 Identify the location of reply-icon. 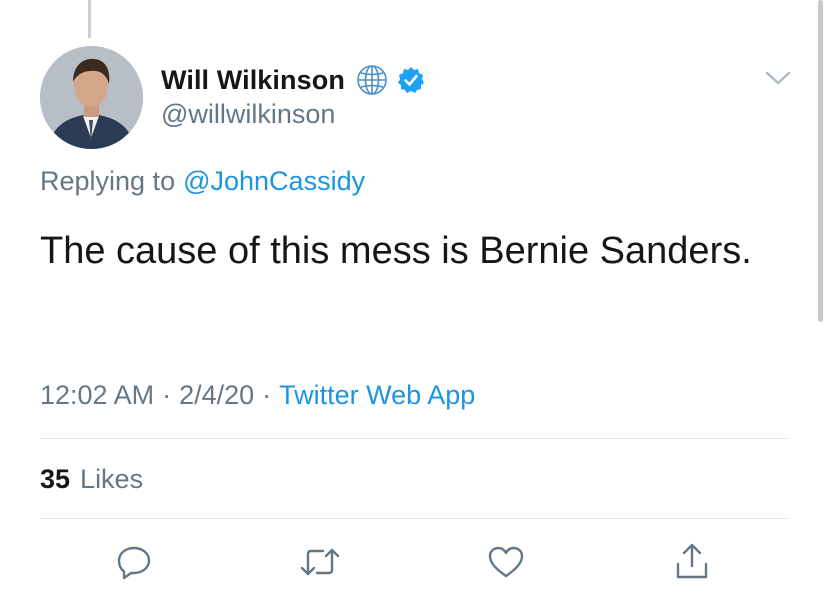
(134, 563).